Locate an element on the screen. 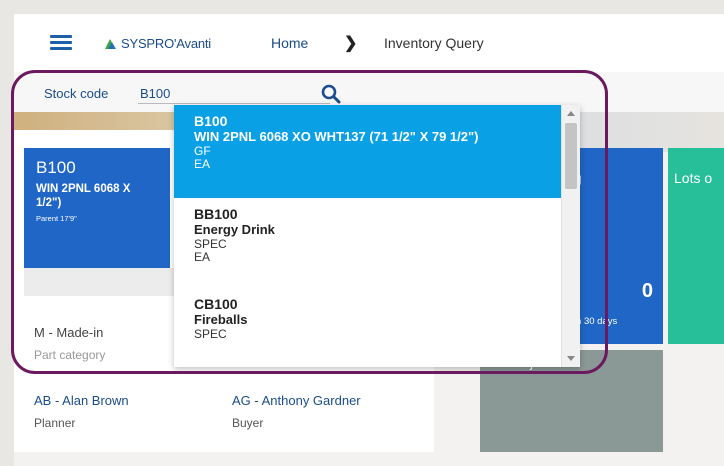  dropdown-option: CB100 Fireballs SPEC is located at coordinates (368, 327).